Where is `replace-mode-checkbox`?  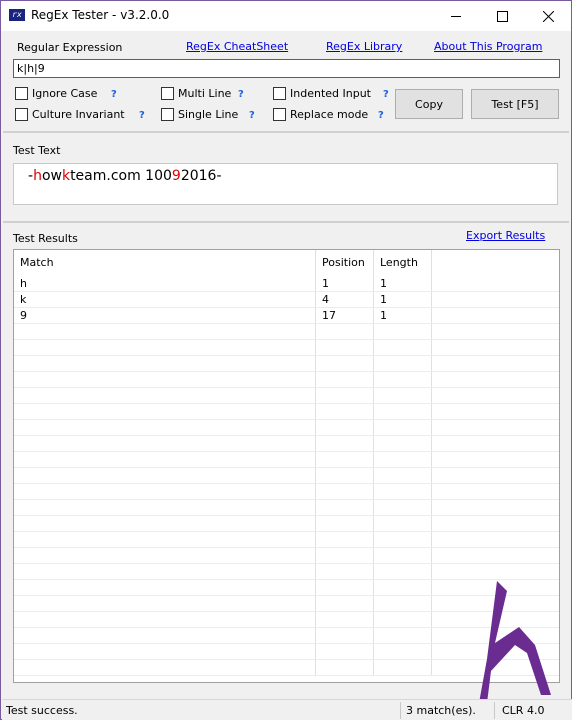
replace-mode-checkbox is located at coordinates (279, 114).